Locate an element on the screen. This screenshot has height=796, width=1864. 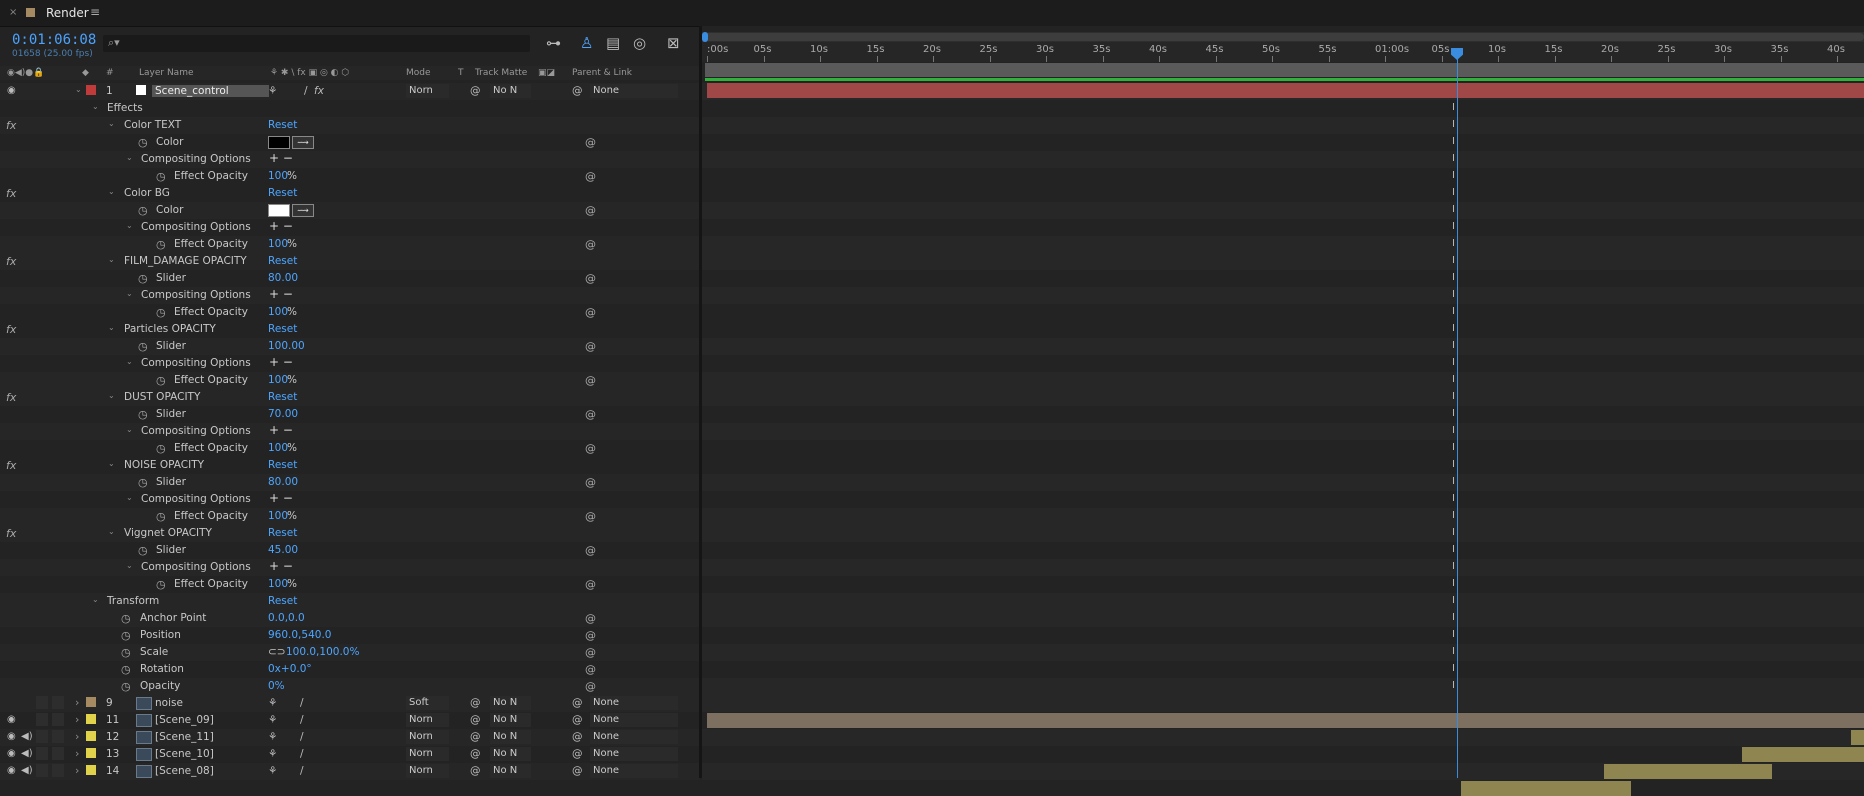
current-timecode: 0:01:06:08 is located at coordinates (54, 40).